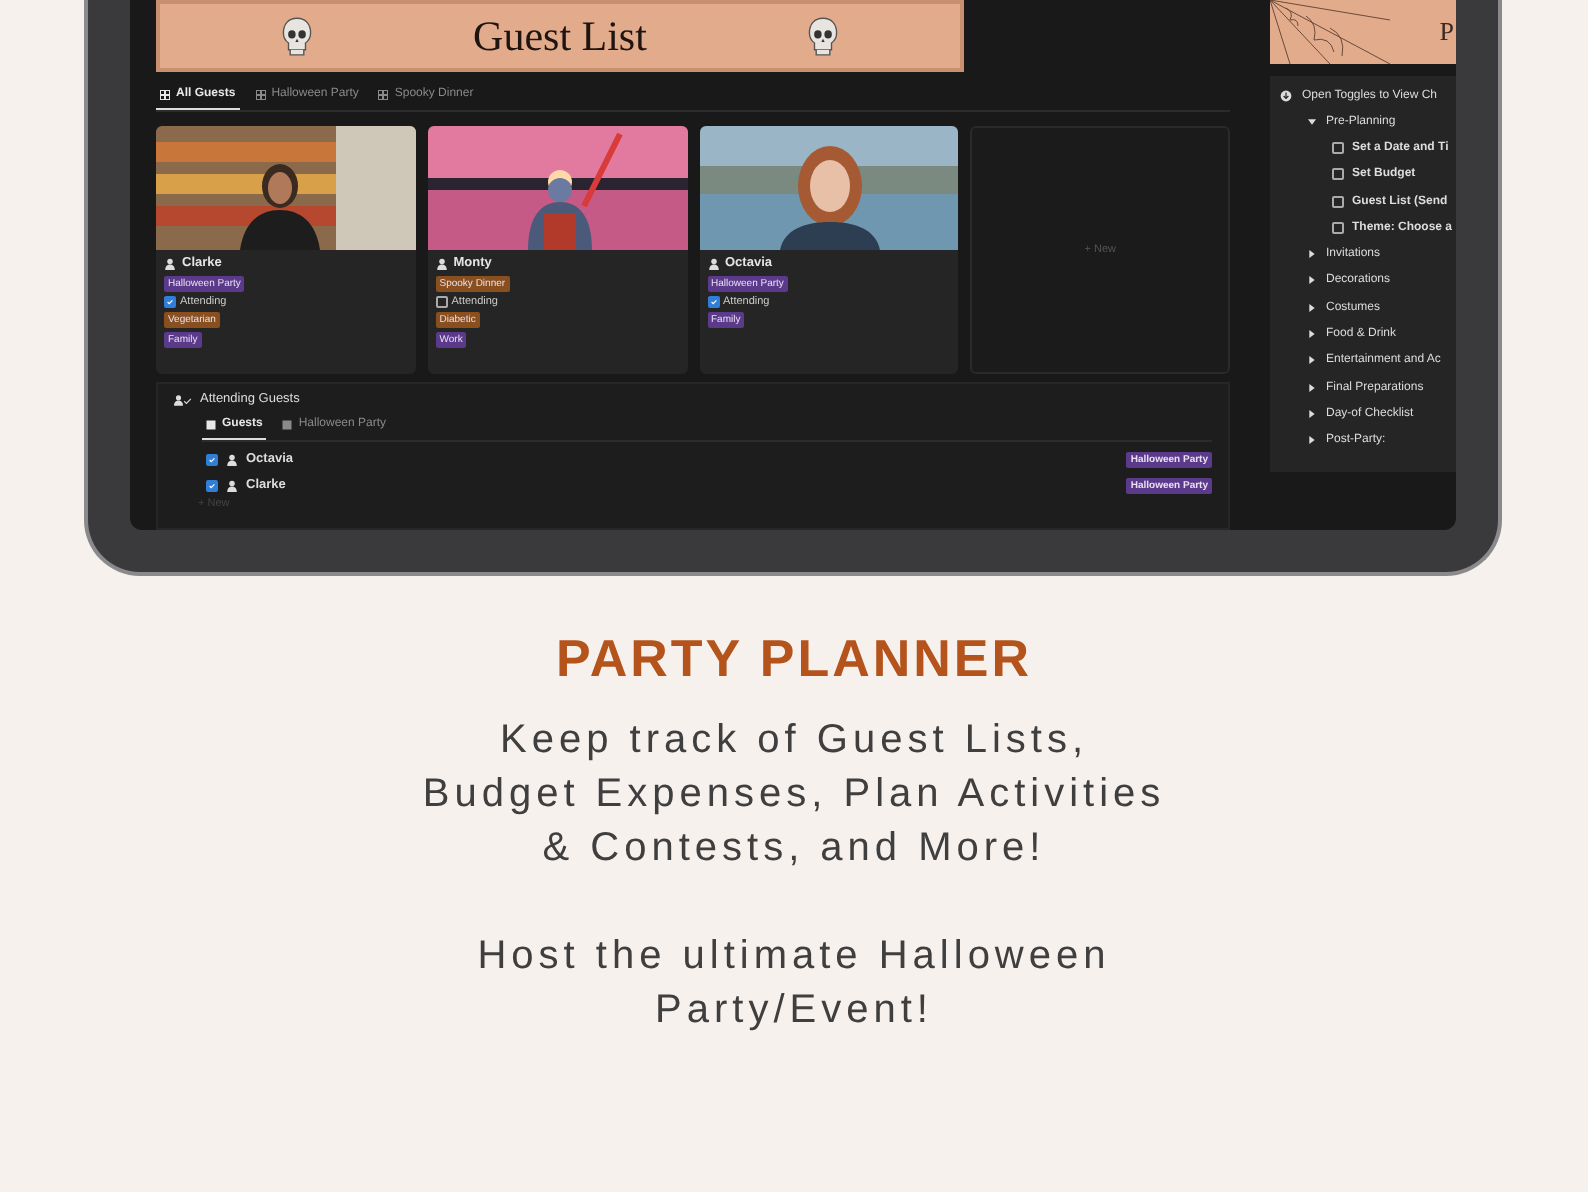 The width and height of the screenshot is (1588, 1192). What do you see at coordinates (183, 399) in the screenshot?
I see `person-check-icon` at bounding box center [183, 399].